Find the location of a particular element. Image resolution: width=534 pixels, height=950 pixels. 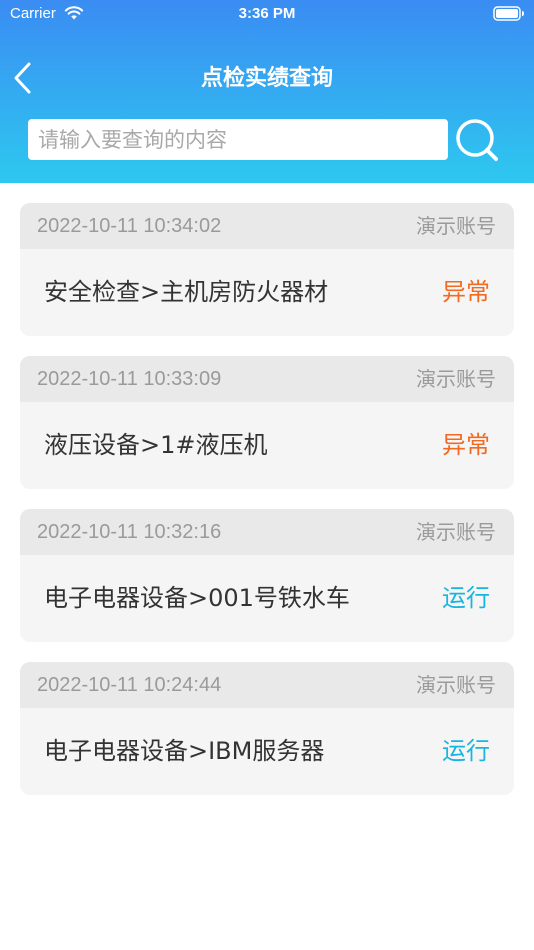

status-bar: Carrier 3:36 PM is located at coordinates (267, 15).